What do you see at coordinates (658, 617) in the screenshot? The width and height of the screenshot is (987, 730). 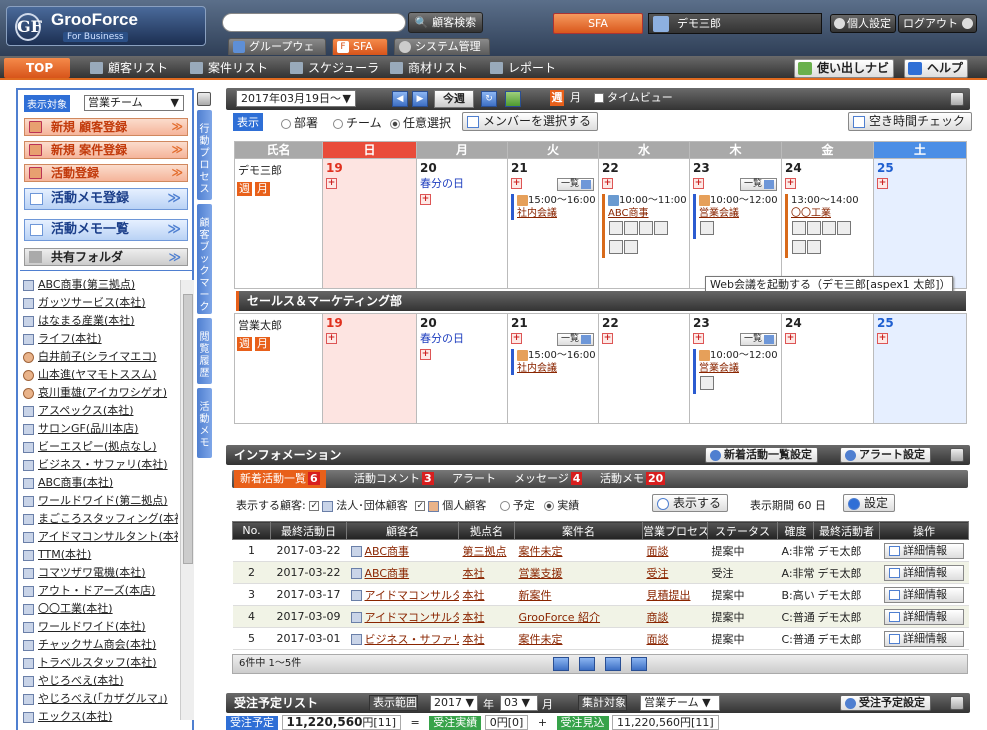 I see `cell-text: 商談` at bounding box center [658, 617].